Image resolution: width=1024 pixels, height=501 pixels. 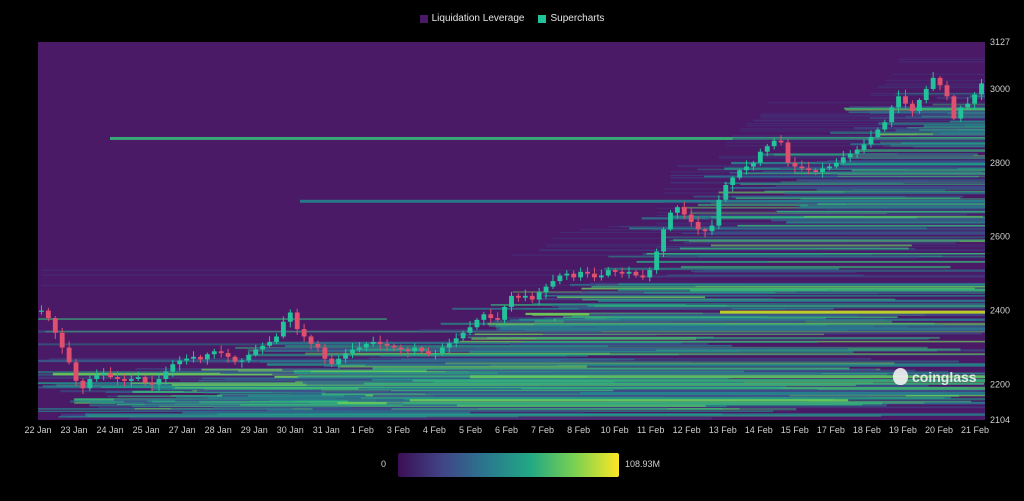 What do you see at coordinates (578, 430) in the screenshot?
I see `x-tick-label: 8 Feb` at bounding box center [578, 430].